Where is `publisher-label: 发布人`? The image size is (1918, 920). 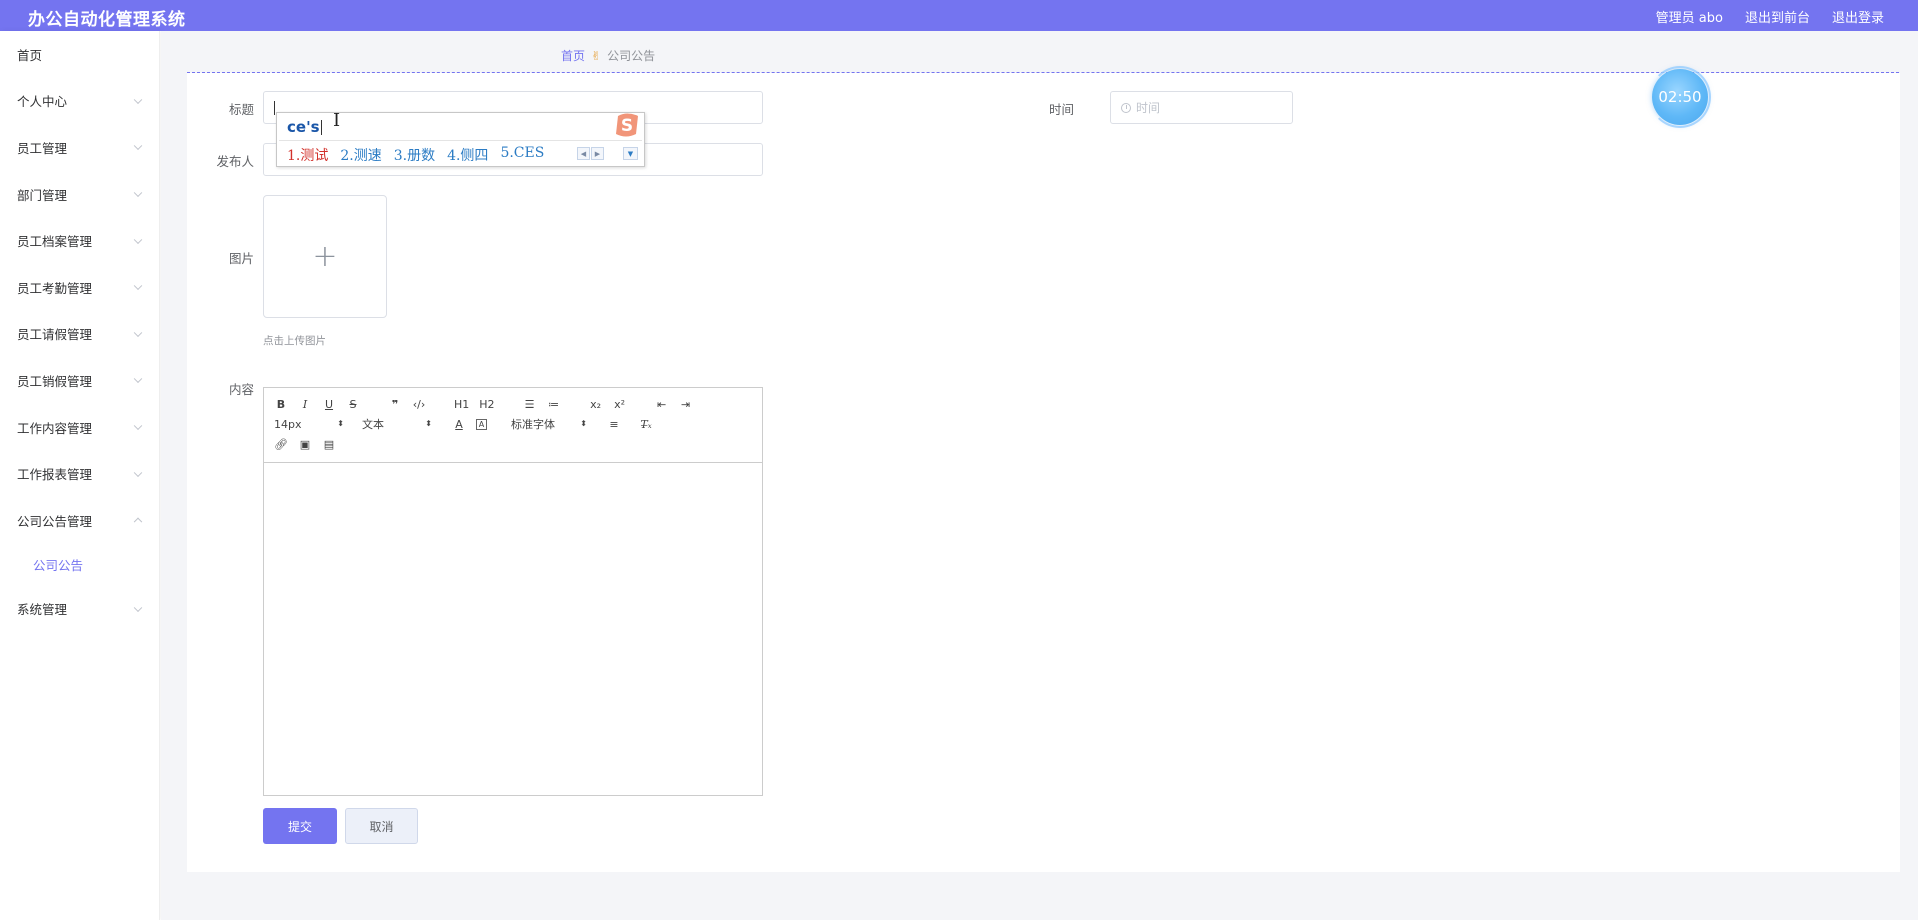
publisher-label: 发布人 is located at coordinates (235, 161).